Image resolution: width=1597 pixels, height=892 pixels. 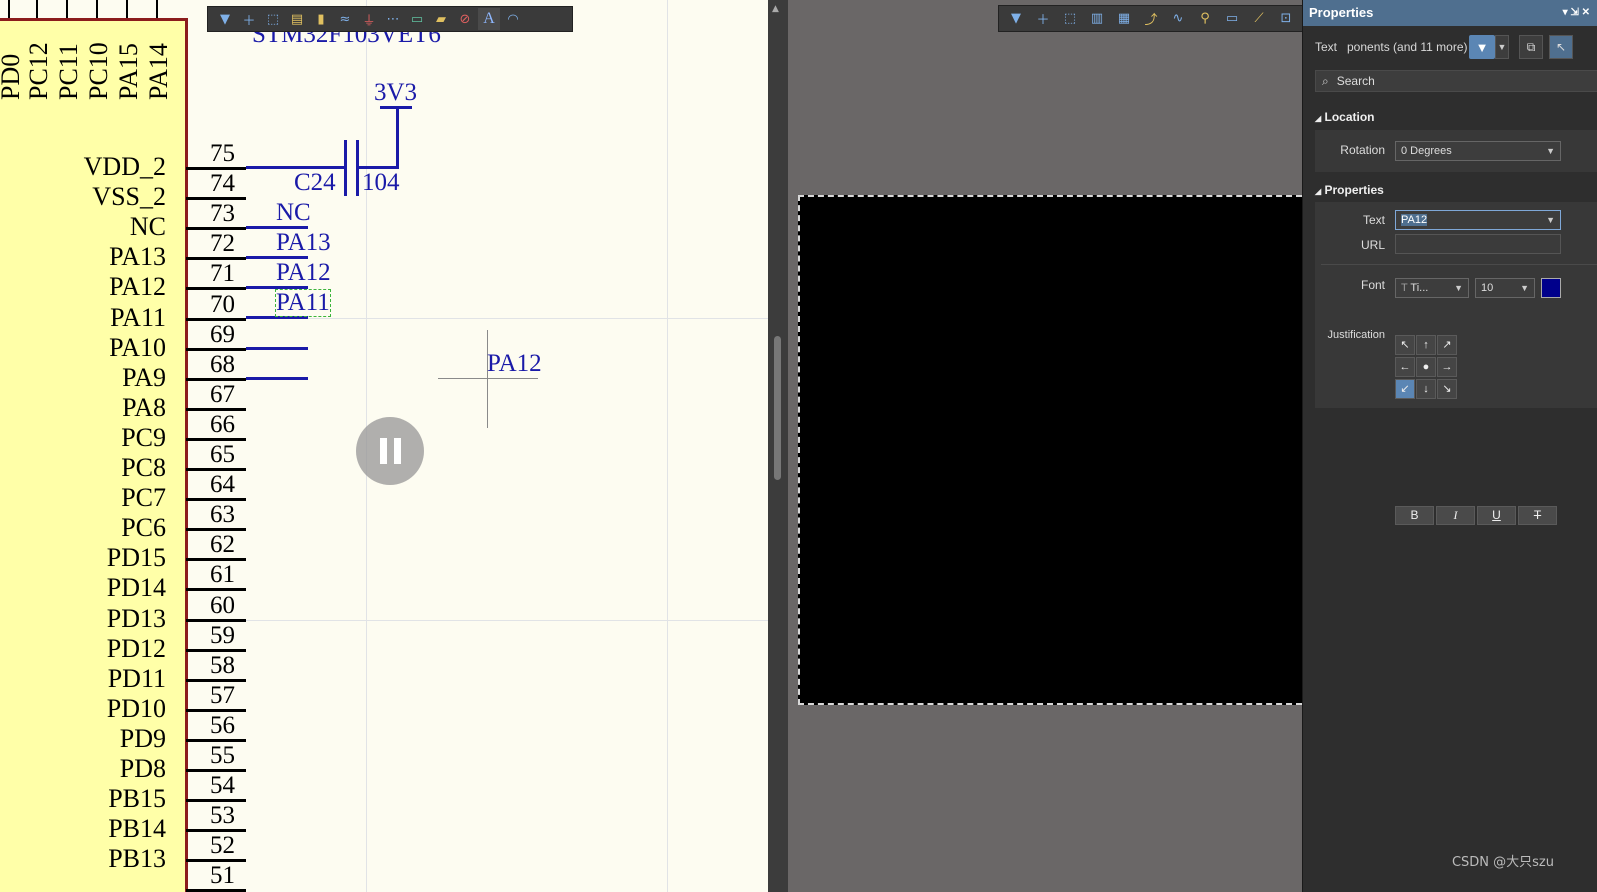 I want to click on panel-controls: ▾ ⇲ ✕, so click(x=1576, y=13).